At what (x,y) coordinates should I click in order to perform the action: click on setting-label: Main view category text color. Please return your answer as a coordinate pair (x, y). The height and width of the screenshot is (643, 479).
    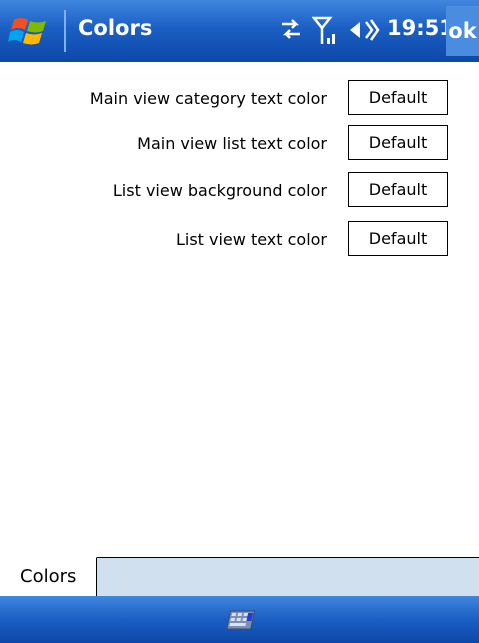
    Looking at the image, I should click on (208, 98).